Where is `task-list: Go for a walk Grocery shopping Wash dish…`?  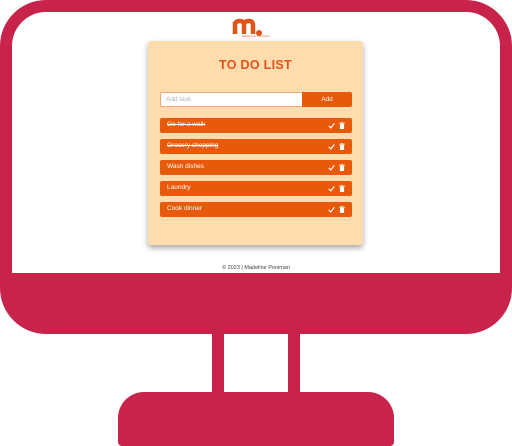 task-list: Go for a walk Grocery shopping Wash dish… is located at coordinates (256, 170).